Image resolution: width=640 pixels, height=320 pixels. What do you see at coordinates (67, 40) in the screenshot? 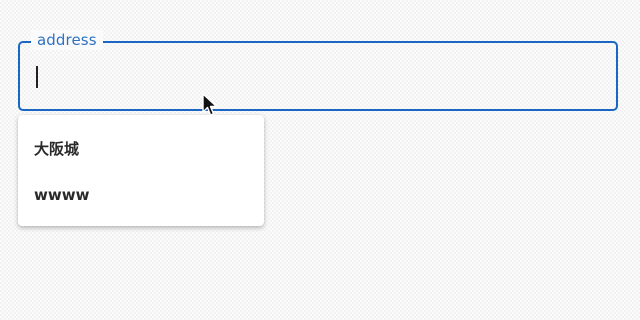
I see `address-field-label: address` at bounding box center [67, 40].